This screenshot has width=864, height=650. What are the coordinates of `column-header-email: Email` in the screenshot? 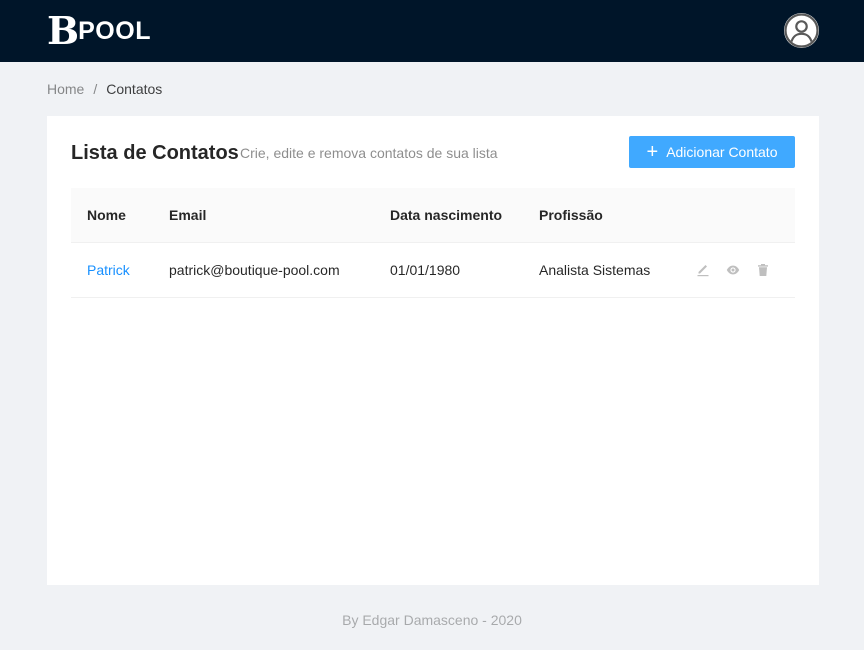 It's located at (188, 215).